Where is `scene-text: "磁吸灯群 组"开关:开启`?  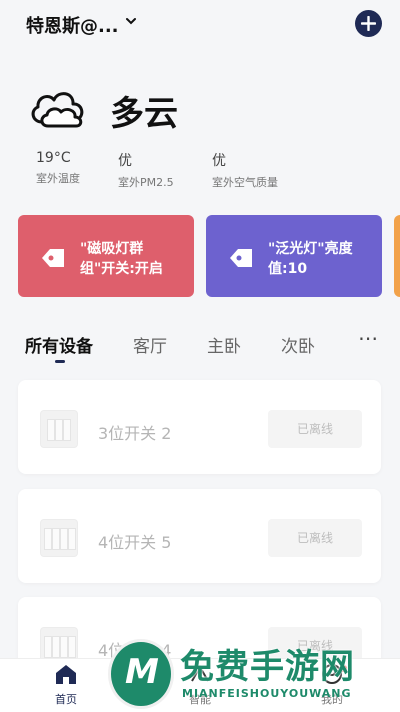
scene-text: "磁吸灯群 组"开关:开启 is located at coordinates (121, 259).